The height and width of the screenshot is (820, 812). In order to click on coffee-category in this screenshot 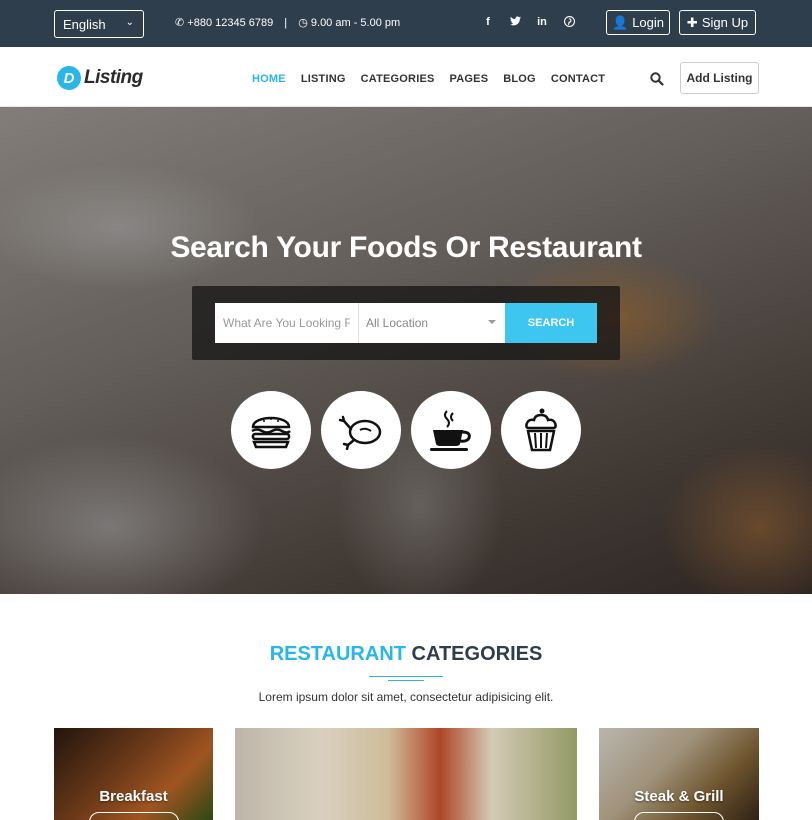, I will do `click(451, 430)`.